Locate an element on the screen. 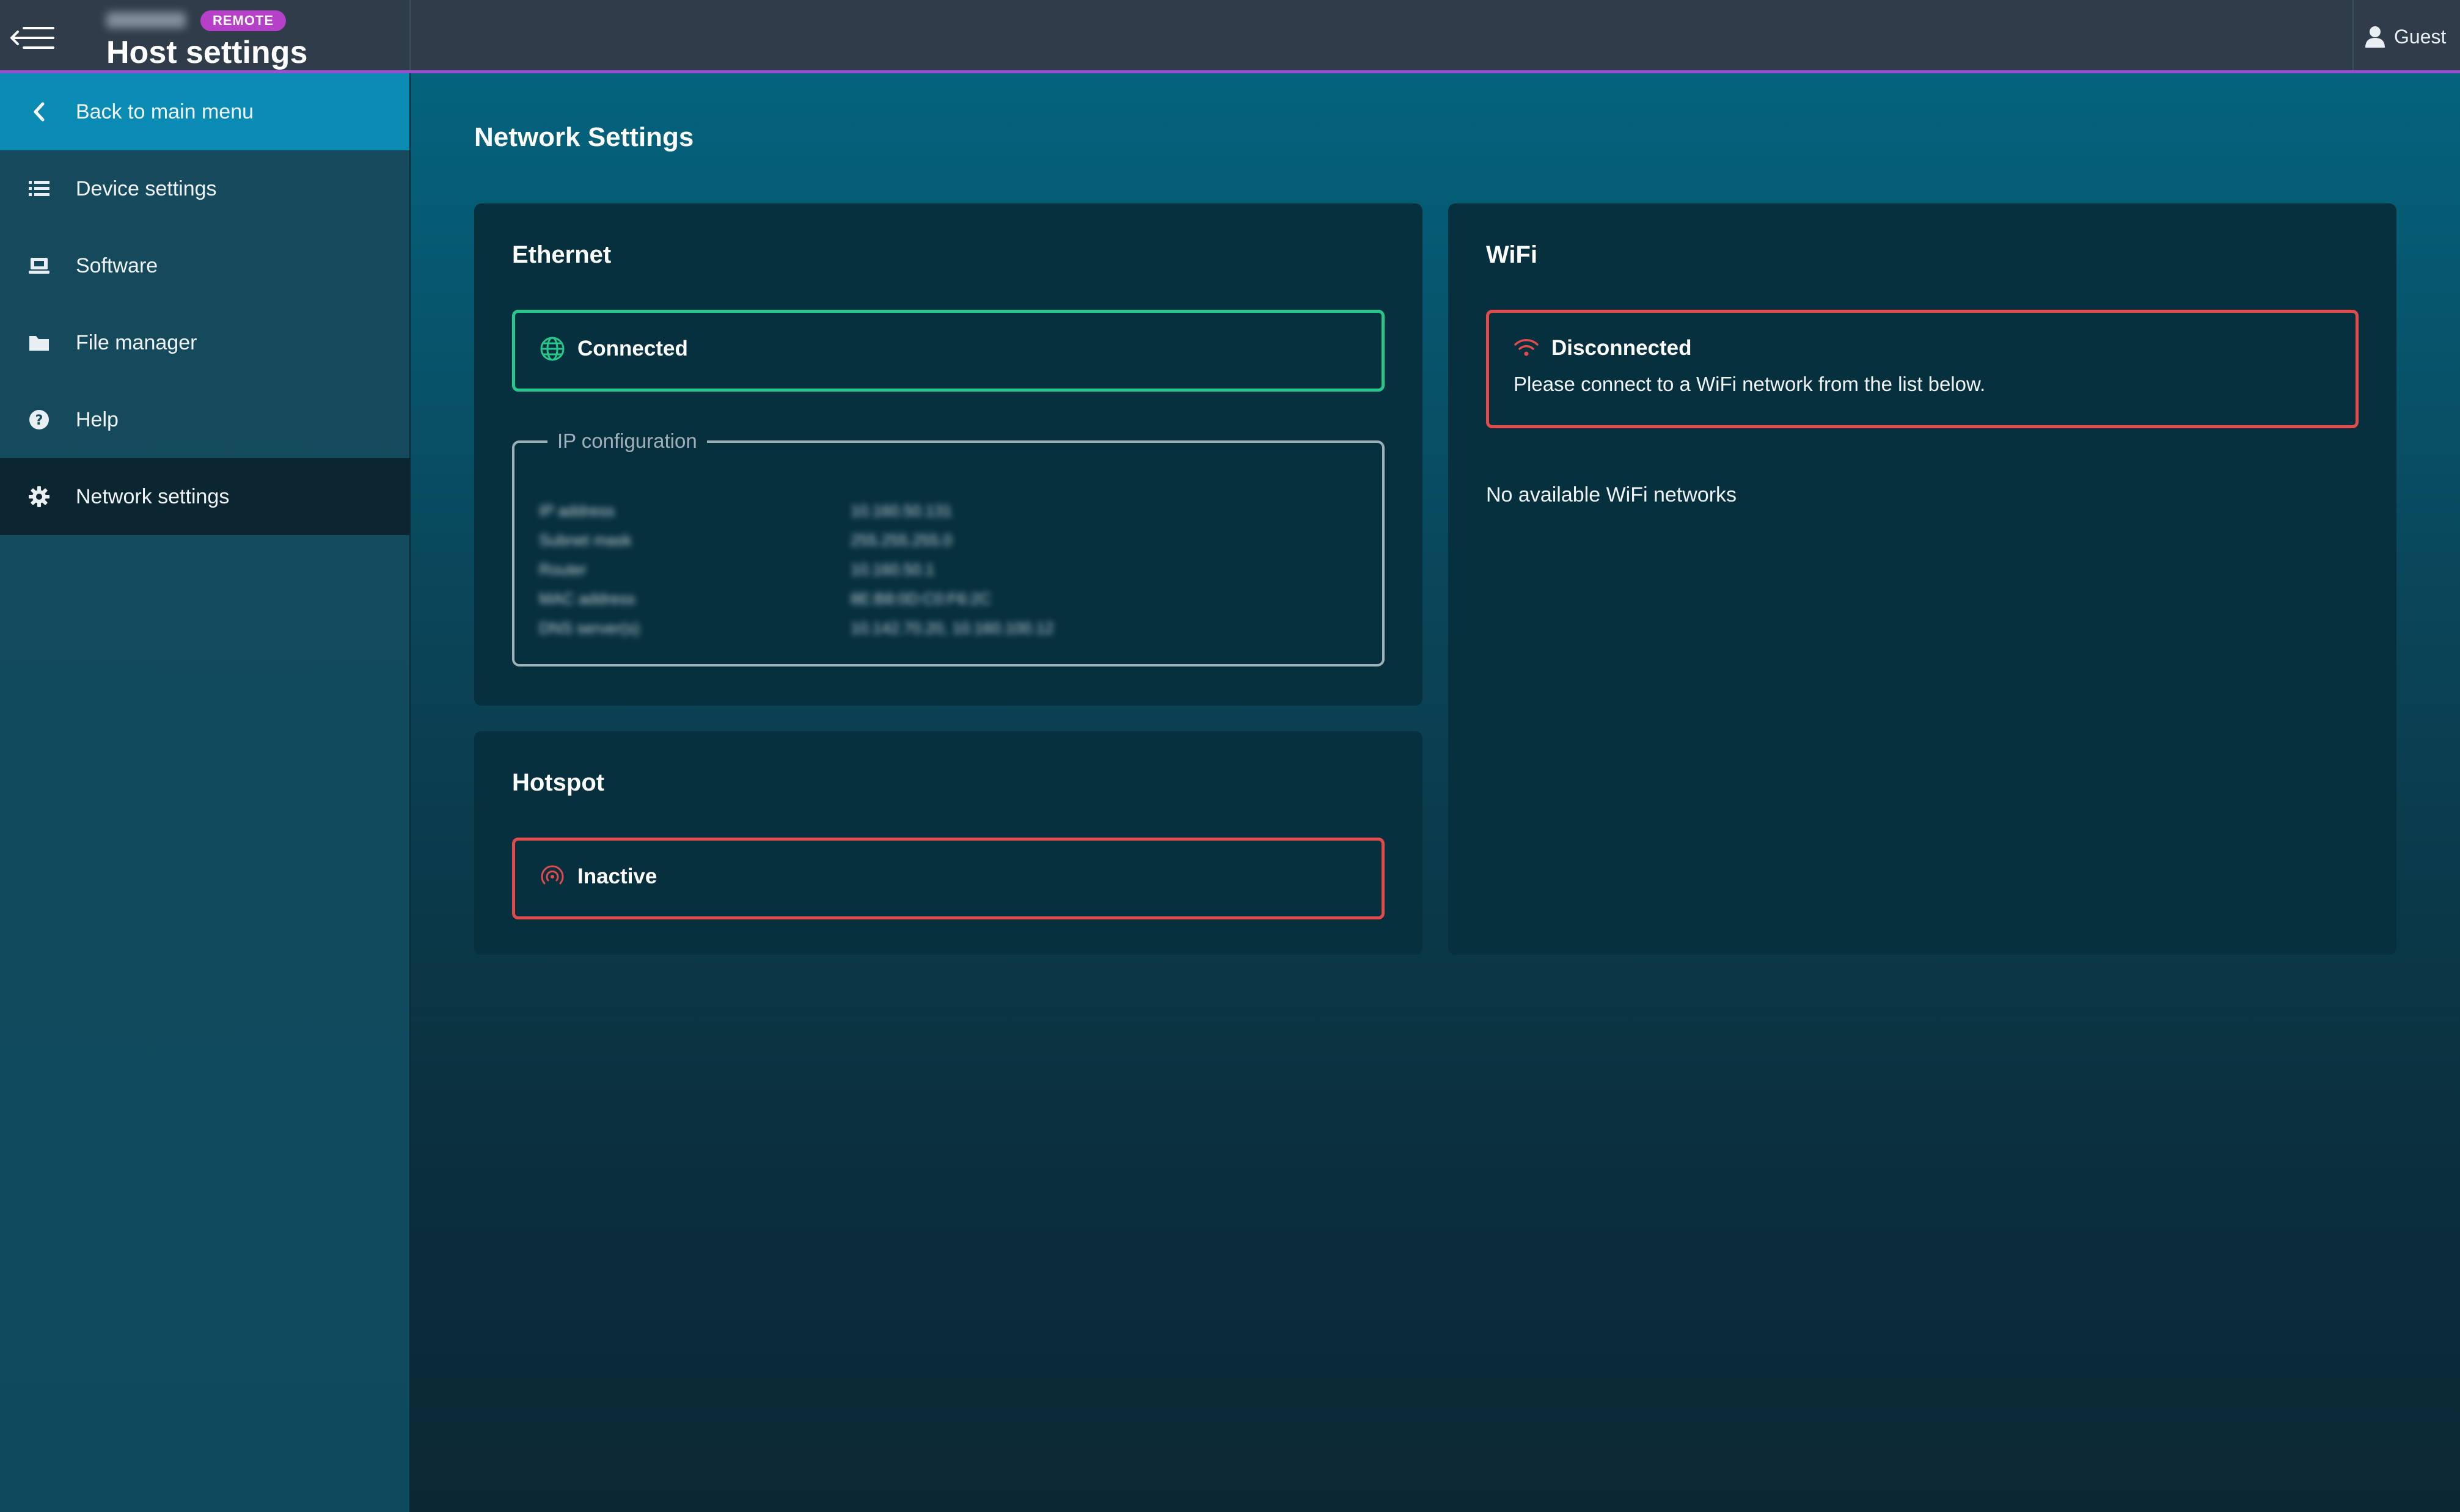 This screenshot has width=2460, height=1512. ip-key: Subnet mask is located at coordinates (585, 540).